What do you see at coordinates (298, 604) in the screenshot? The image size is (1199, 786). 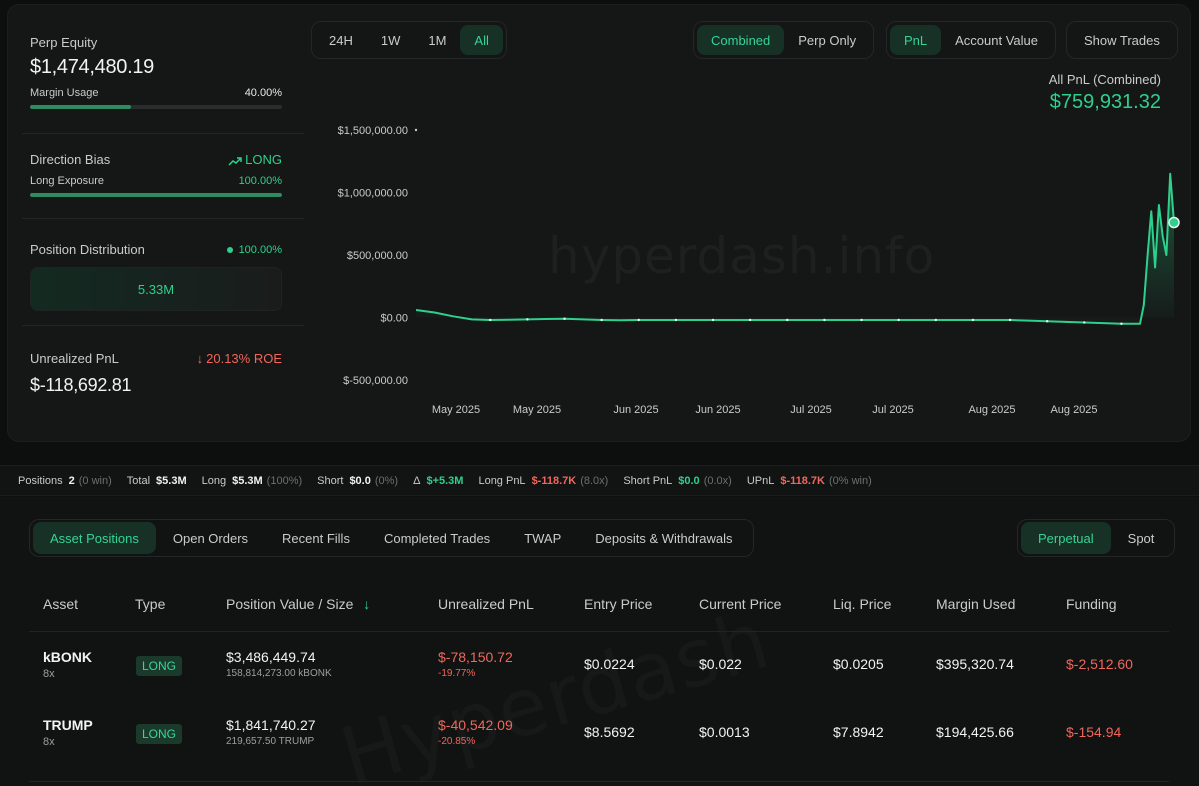 I see `col-header-position-value: Position Value / Size ↓` at bounding box center [298, 604].